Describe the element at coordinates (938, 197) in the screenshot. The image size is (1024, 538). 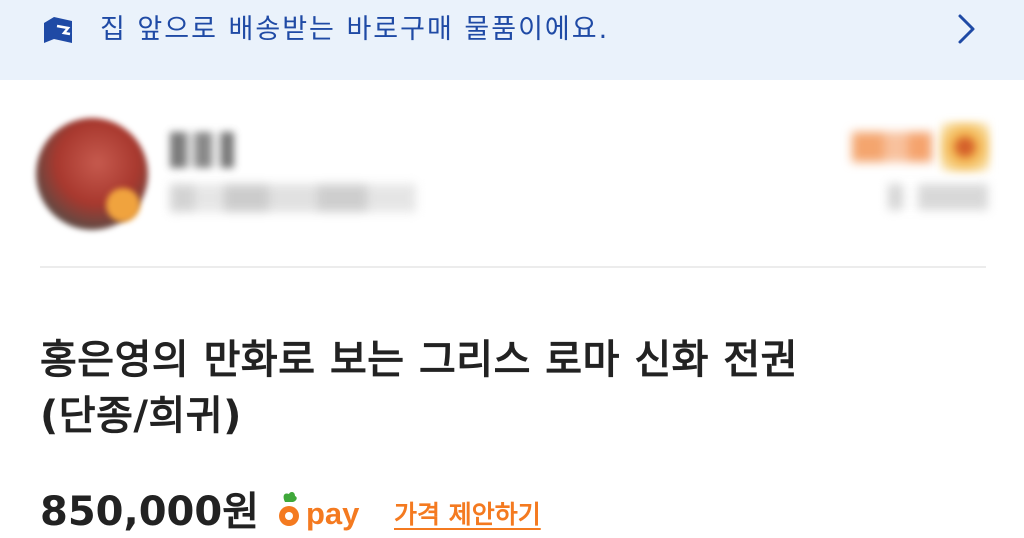
I see `manner-label-blurred` at that location.